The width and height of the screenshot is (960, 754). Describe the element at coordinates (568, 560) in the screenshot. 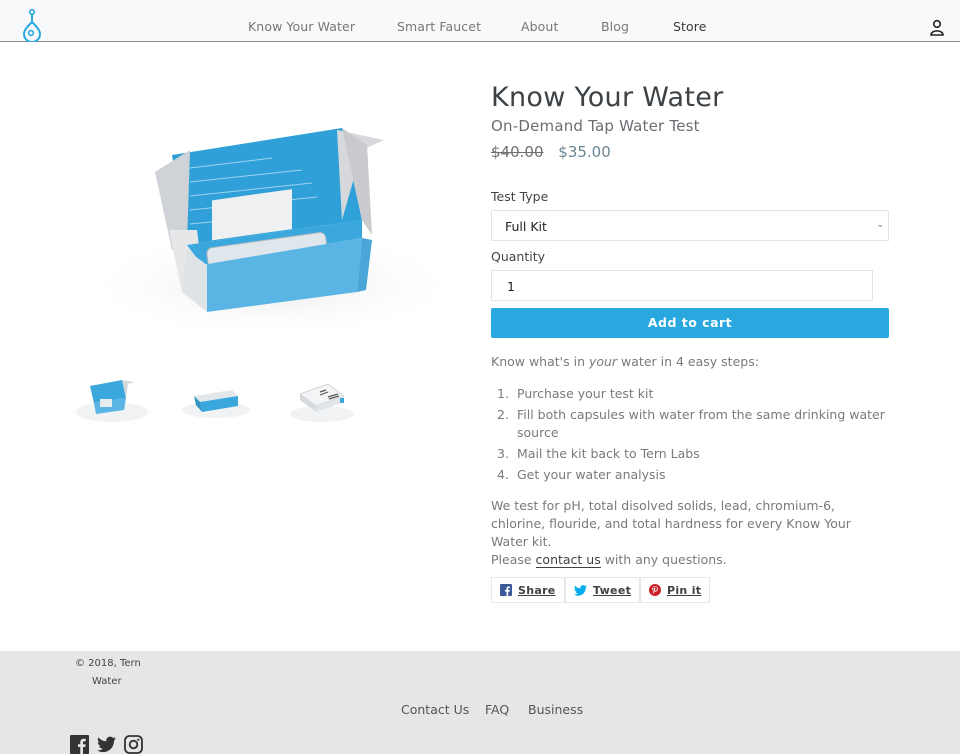

I see `contact-us-link: contact us` at that location.